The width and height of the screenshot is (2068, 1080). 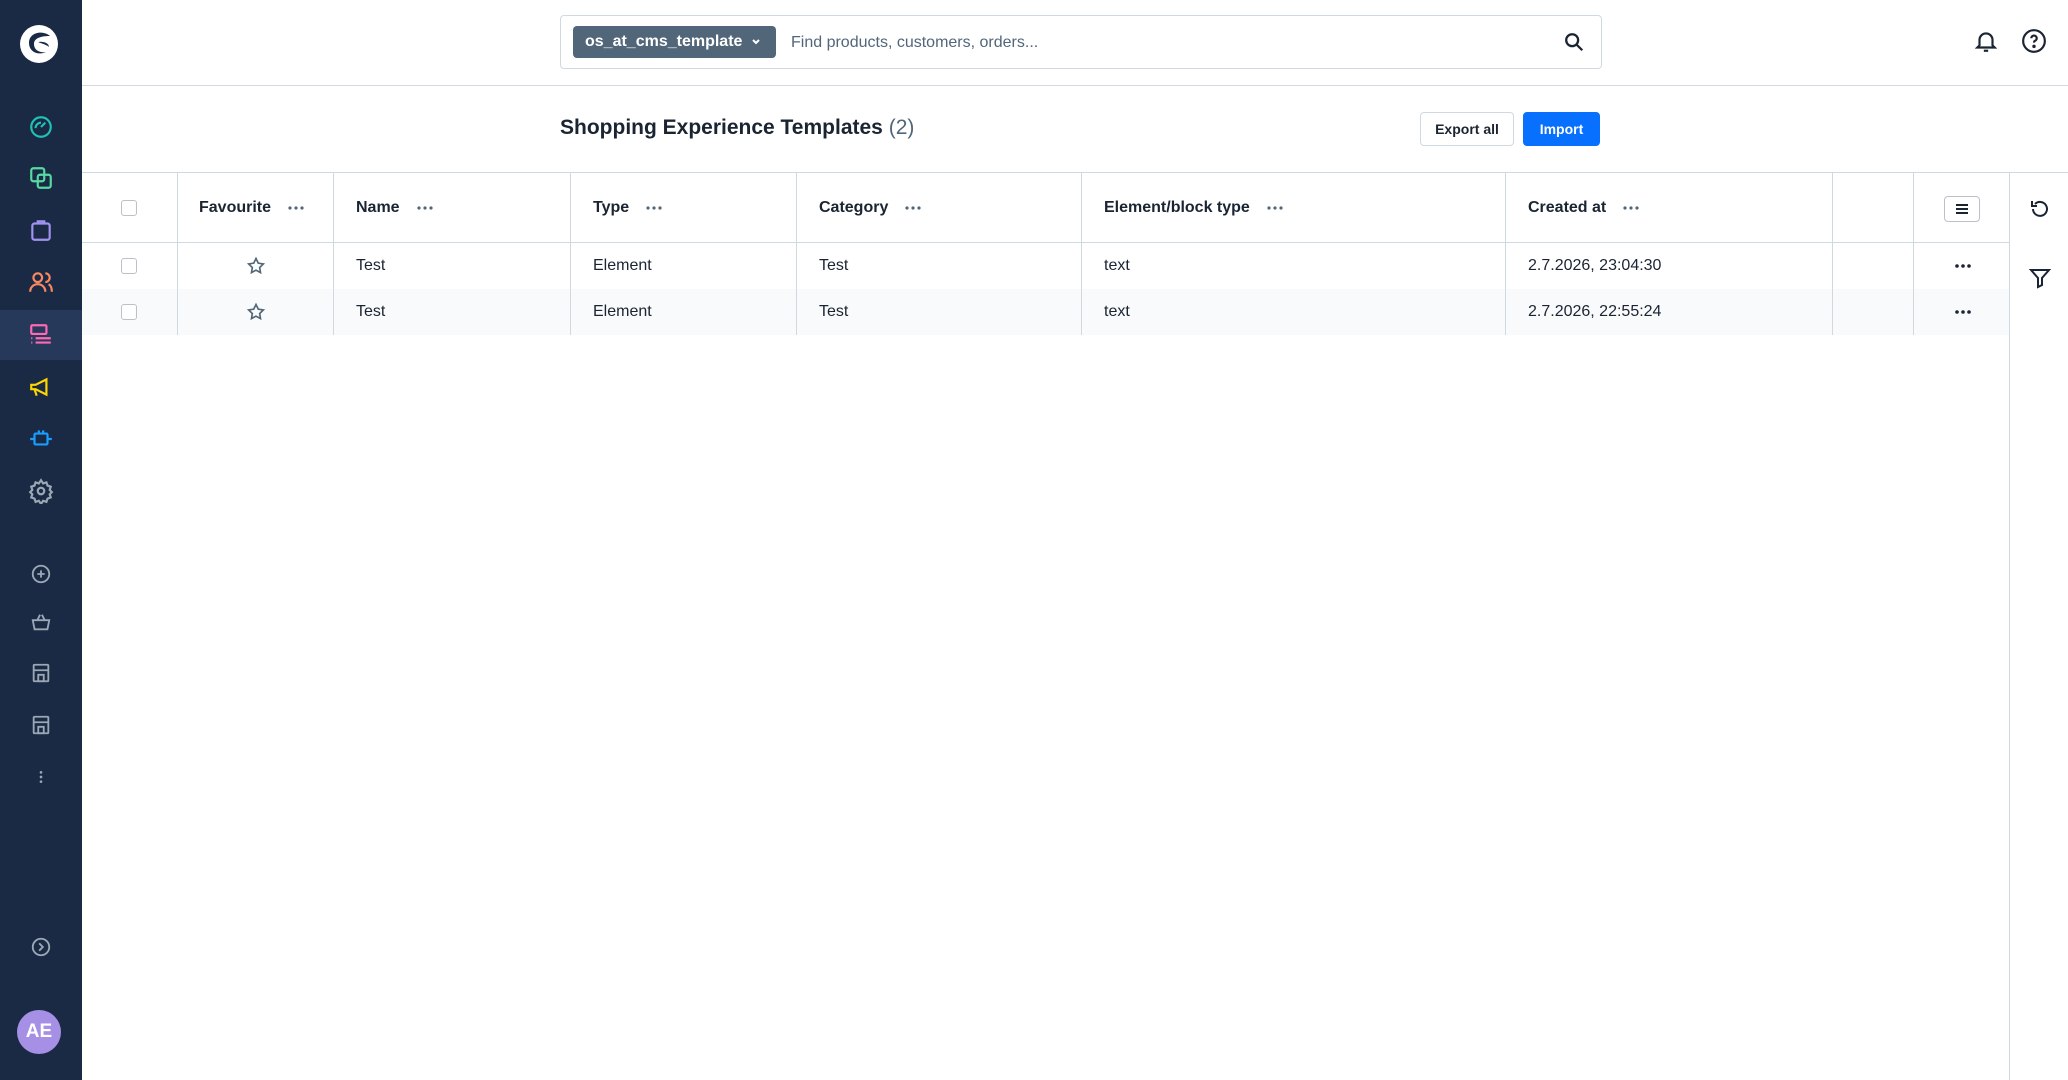 I want to click on add-circle-icon, so click(x=41, y=574).